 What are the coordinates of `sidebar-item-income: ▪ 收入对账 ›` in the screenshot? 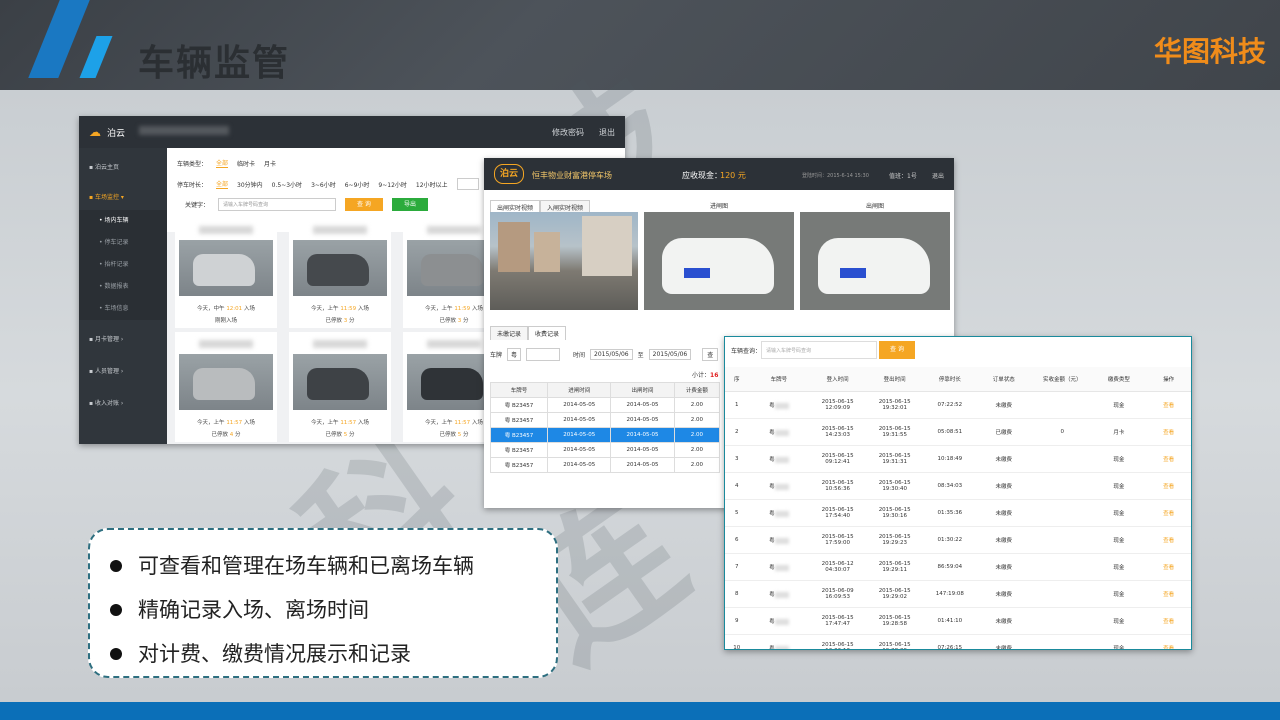 It's located at (123, 404).